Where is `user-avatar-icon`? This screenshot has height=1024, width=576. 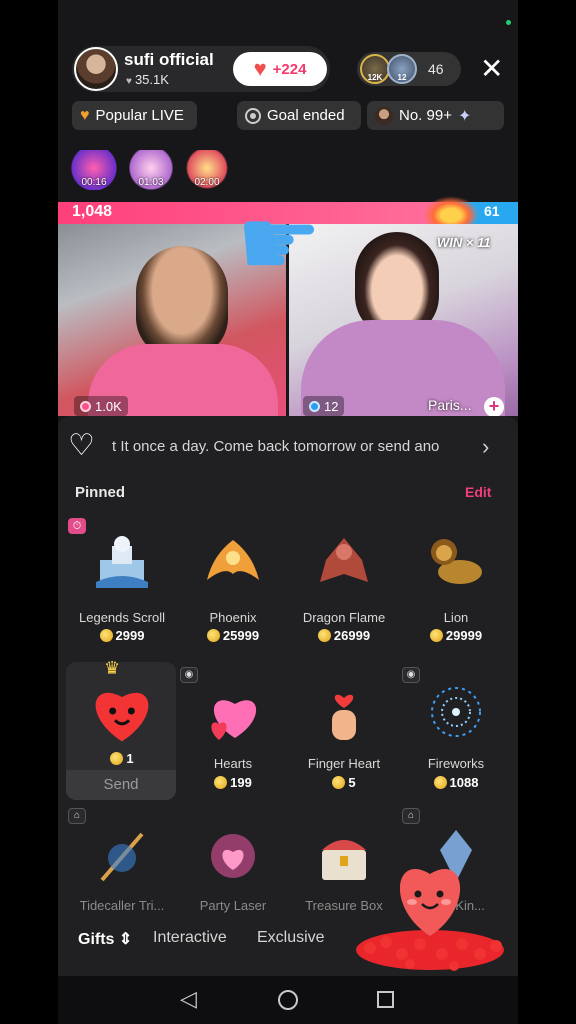
user-avatar-icon is located at coordinates (384, 115).